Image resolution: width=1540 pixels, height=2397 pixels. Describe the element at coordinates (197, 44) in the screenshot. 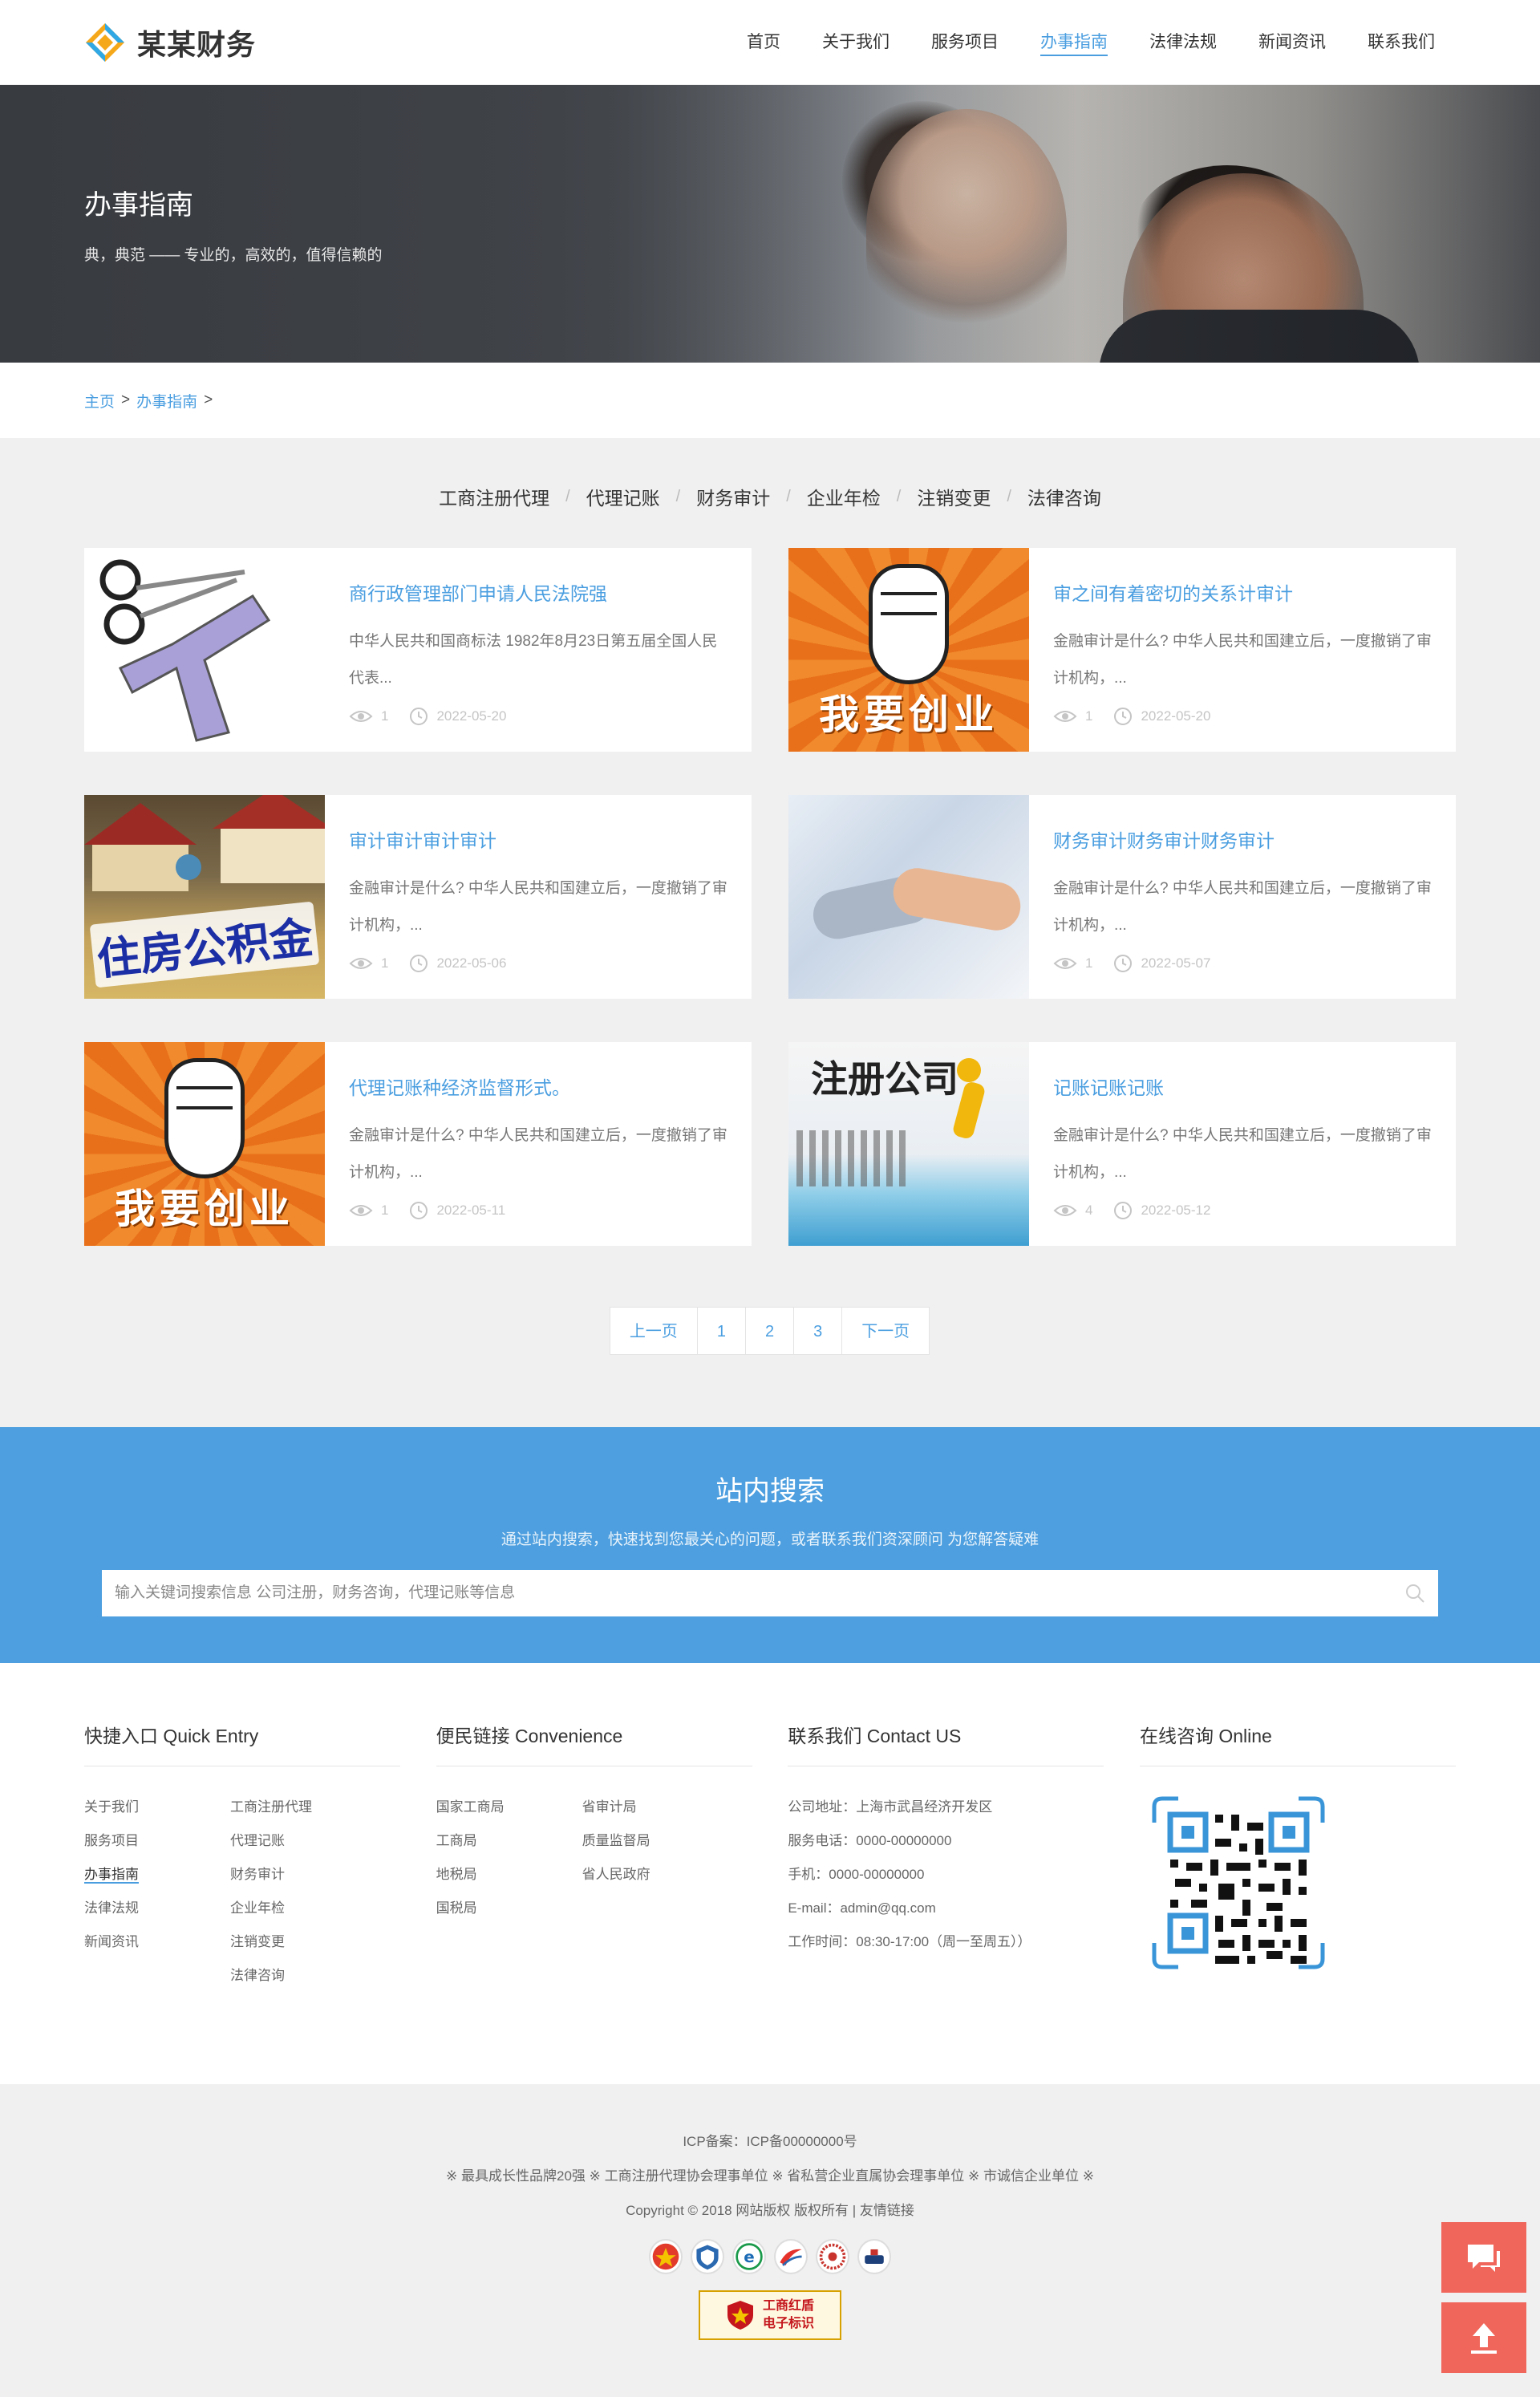

I see `brand-name: 某某财务` at that location.